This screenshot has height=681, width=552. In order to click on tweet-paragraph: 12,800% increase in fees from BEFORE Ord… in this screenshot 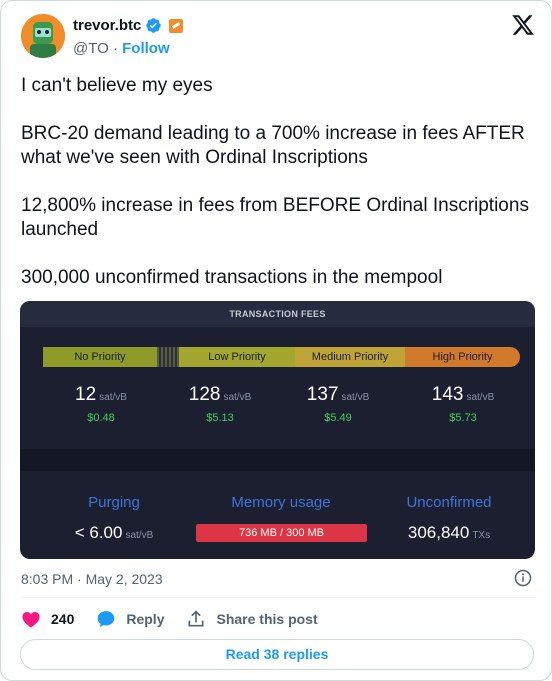, I will do `click(275, 217)`.